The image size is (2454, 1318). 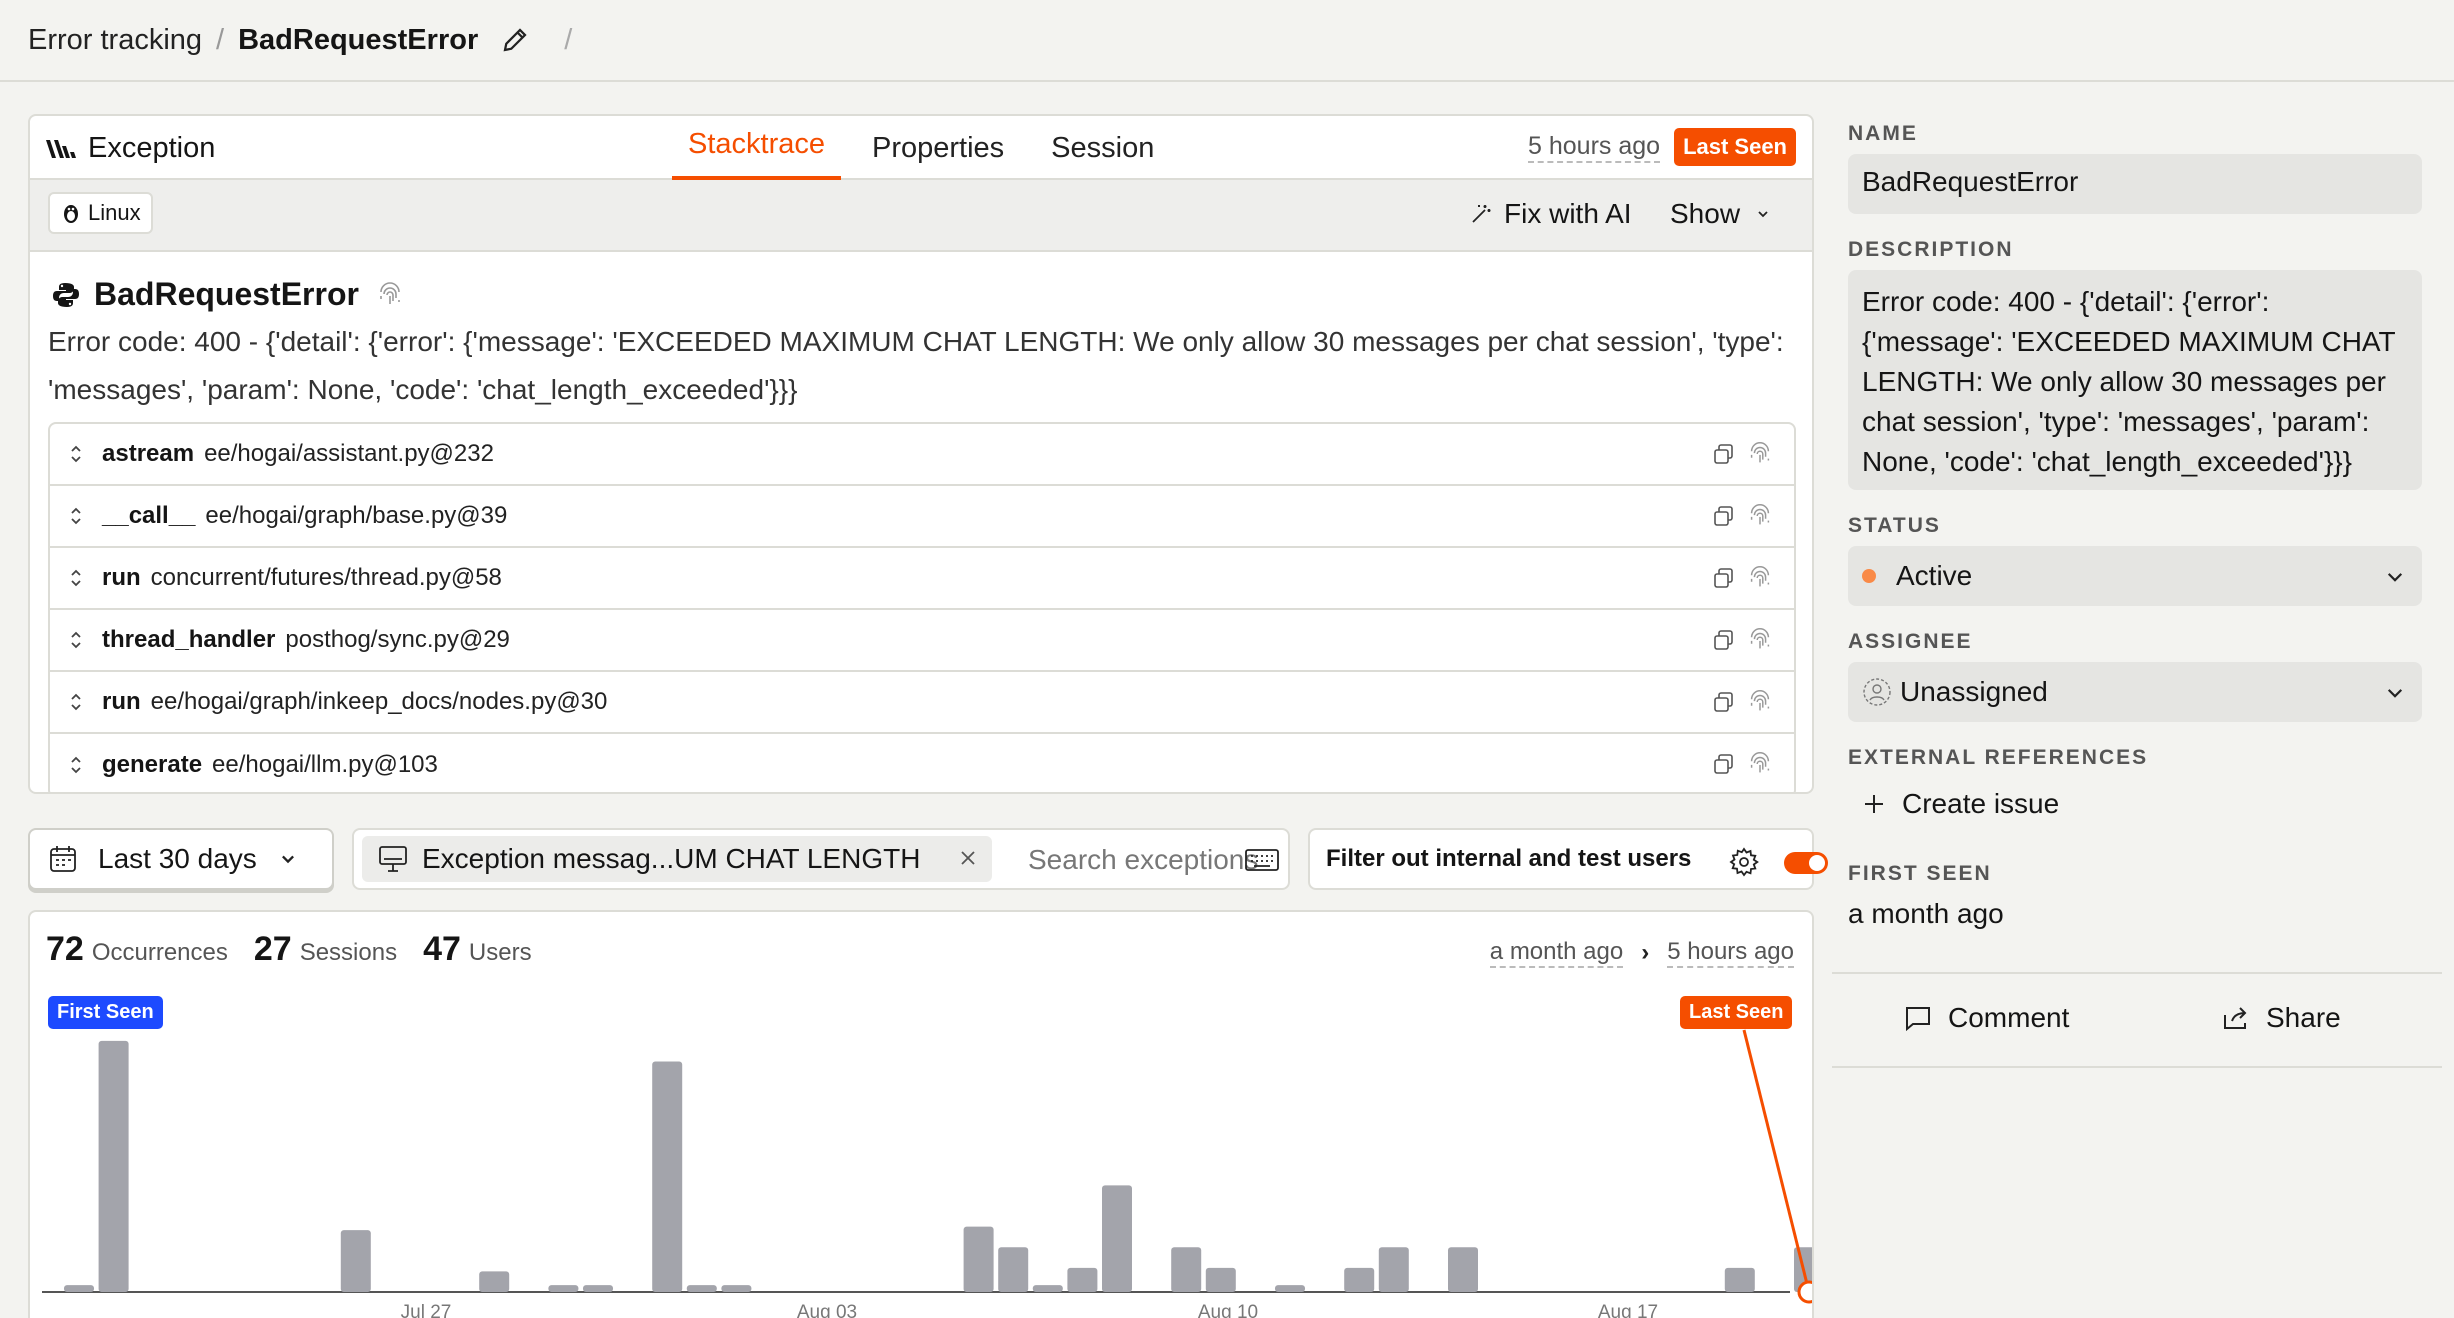 I want to click on frame-function: run, so click(x=121, y=577).